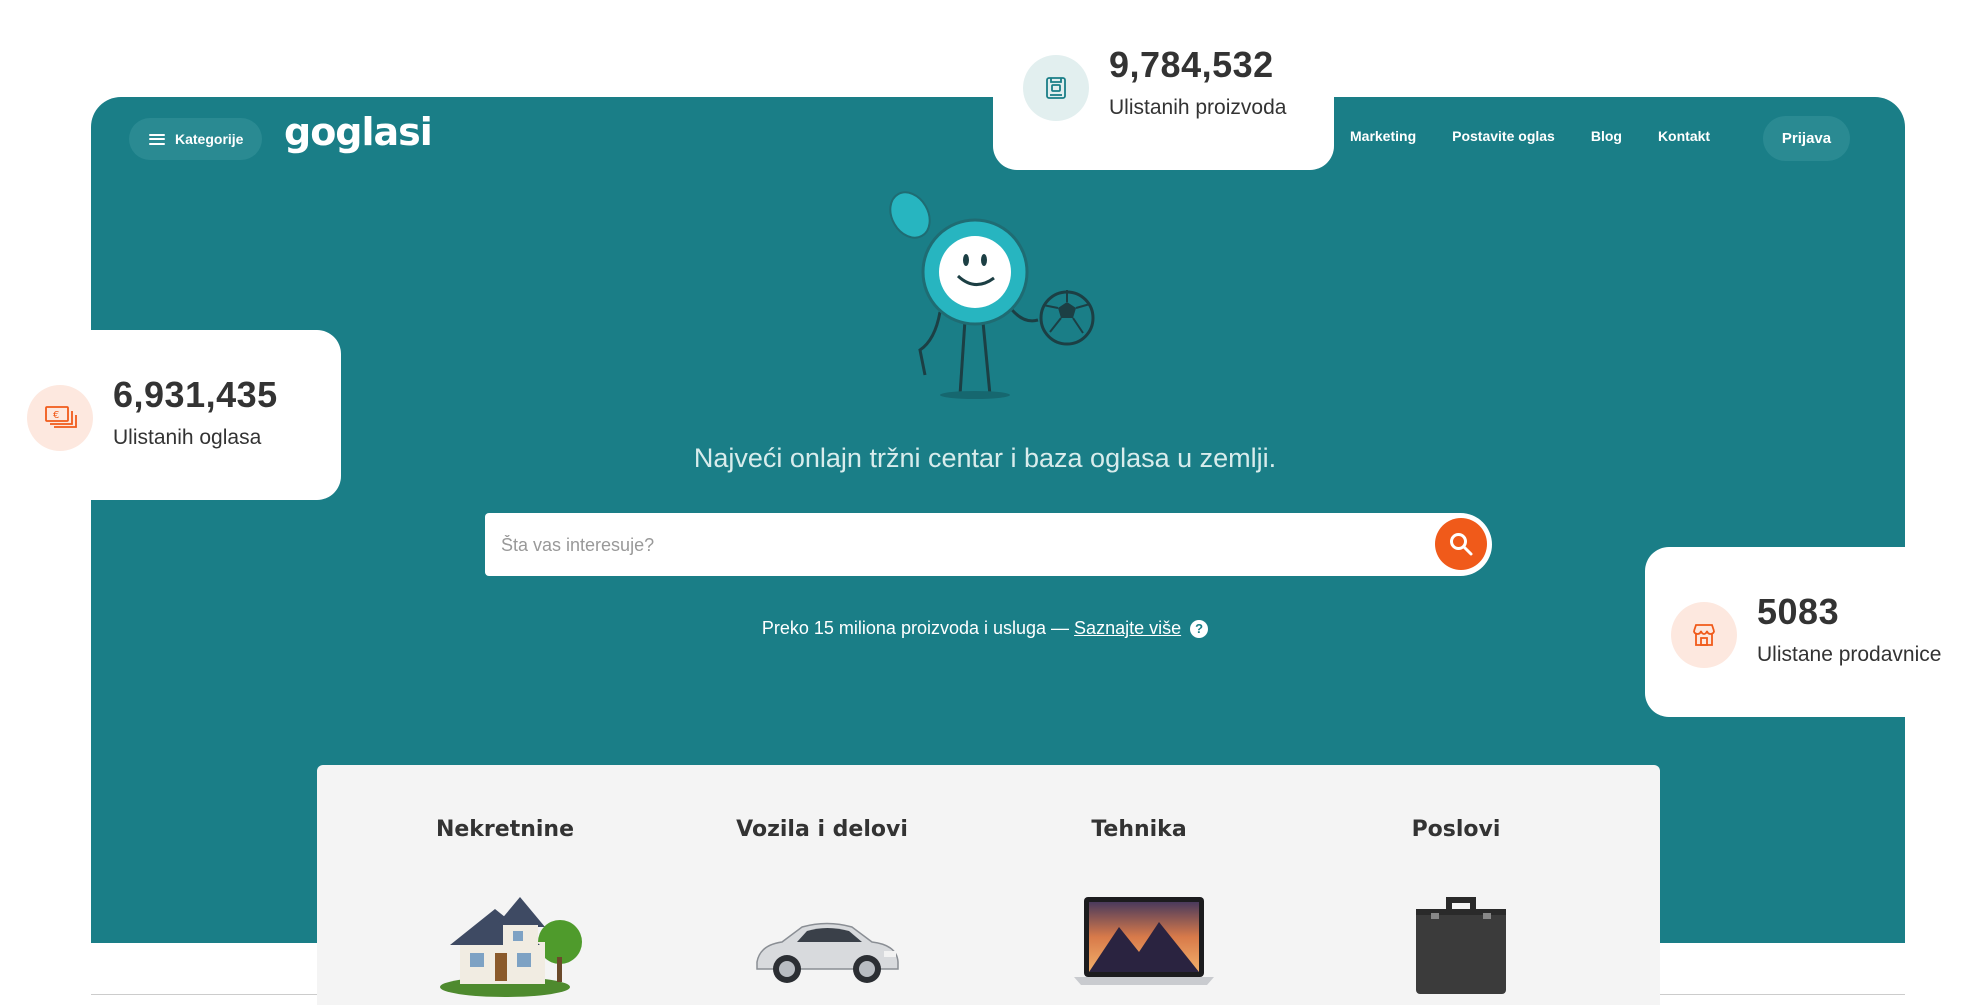 The width and height of the screenshot is (1970, 1005). Describe the element at coordinates (1606, 136) in the screenshot. I see `nav-link-blog: Blog` at that location.